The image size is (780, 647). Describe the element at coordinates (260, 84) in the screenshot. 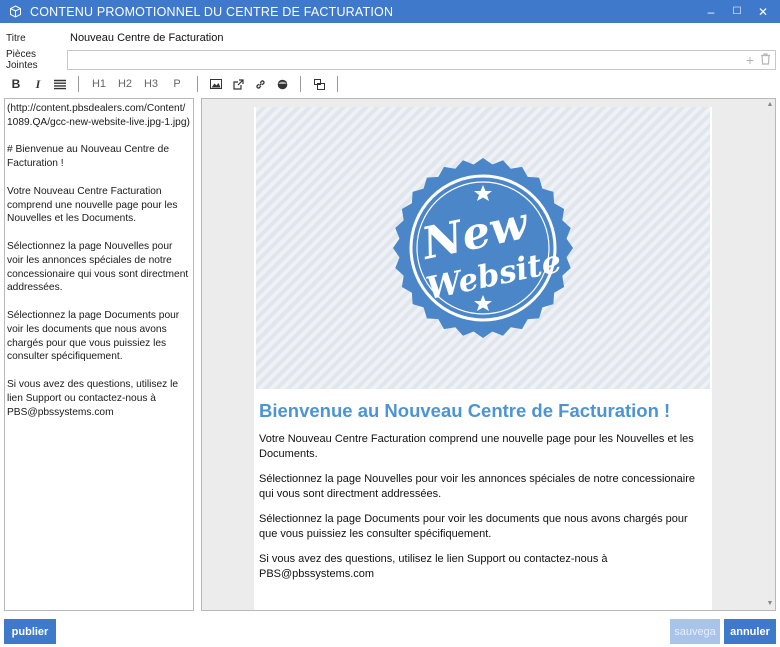

I see `link-icon` at that location.